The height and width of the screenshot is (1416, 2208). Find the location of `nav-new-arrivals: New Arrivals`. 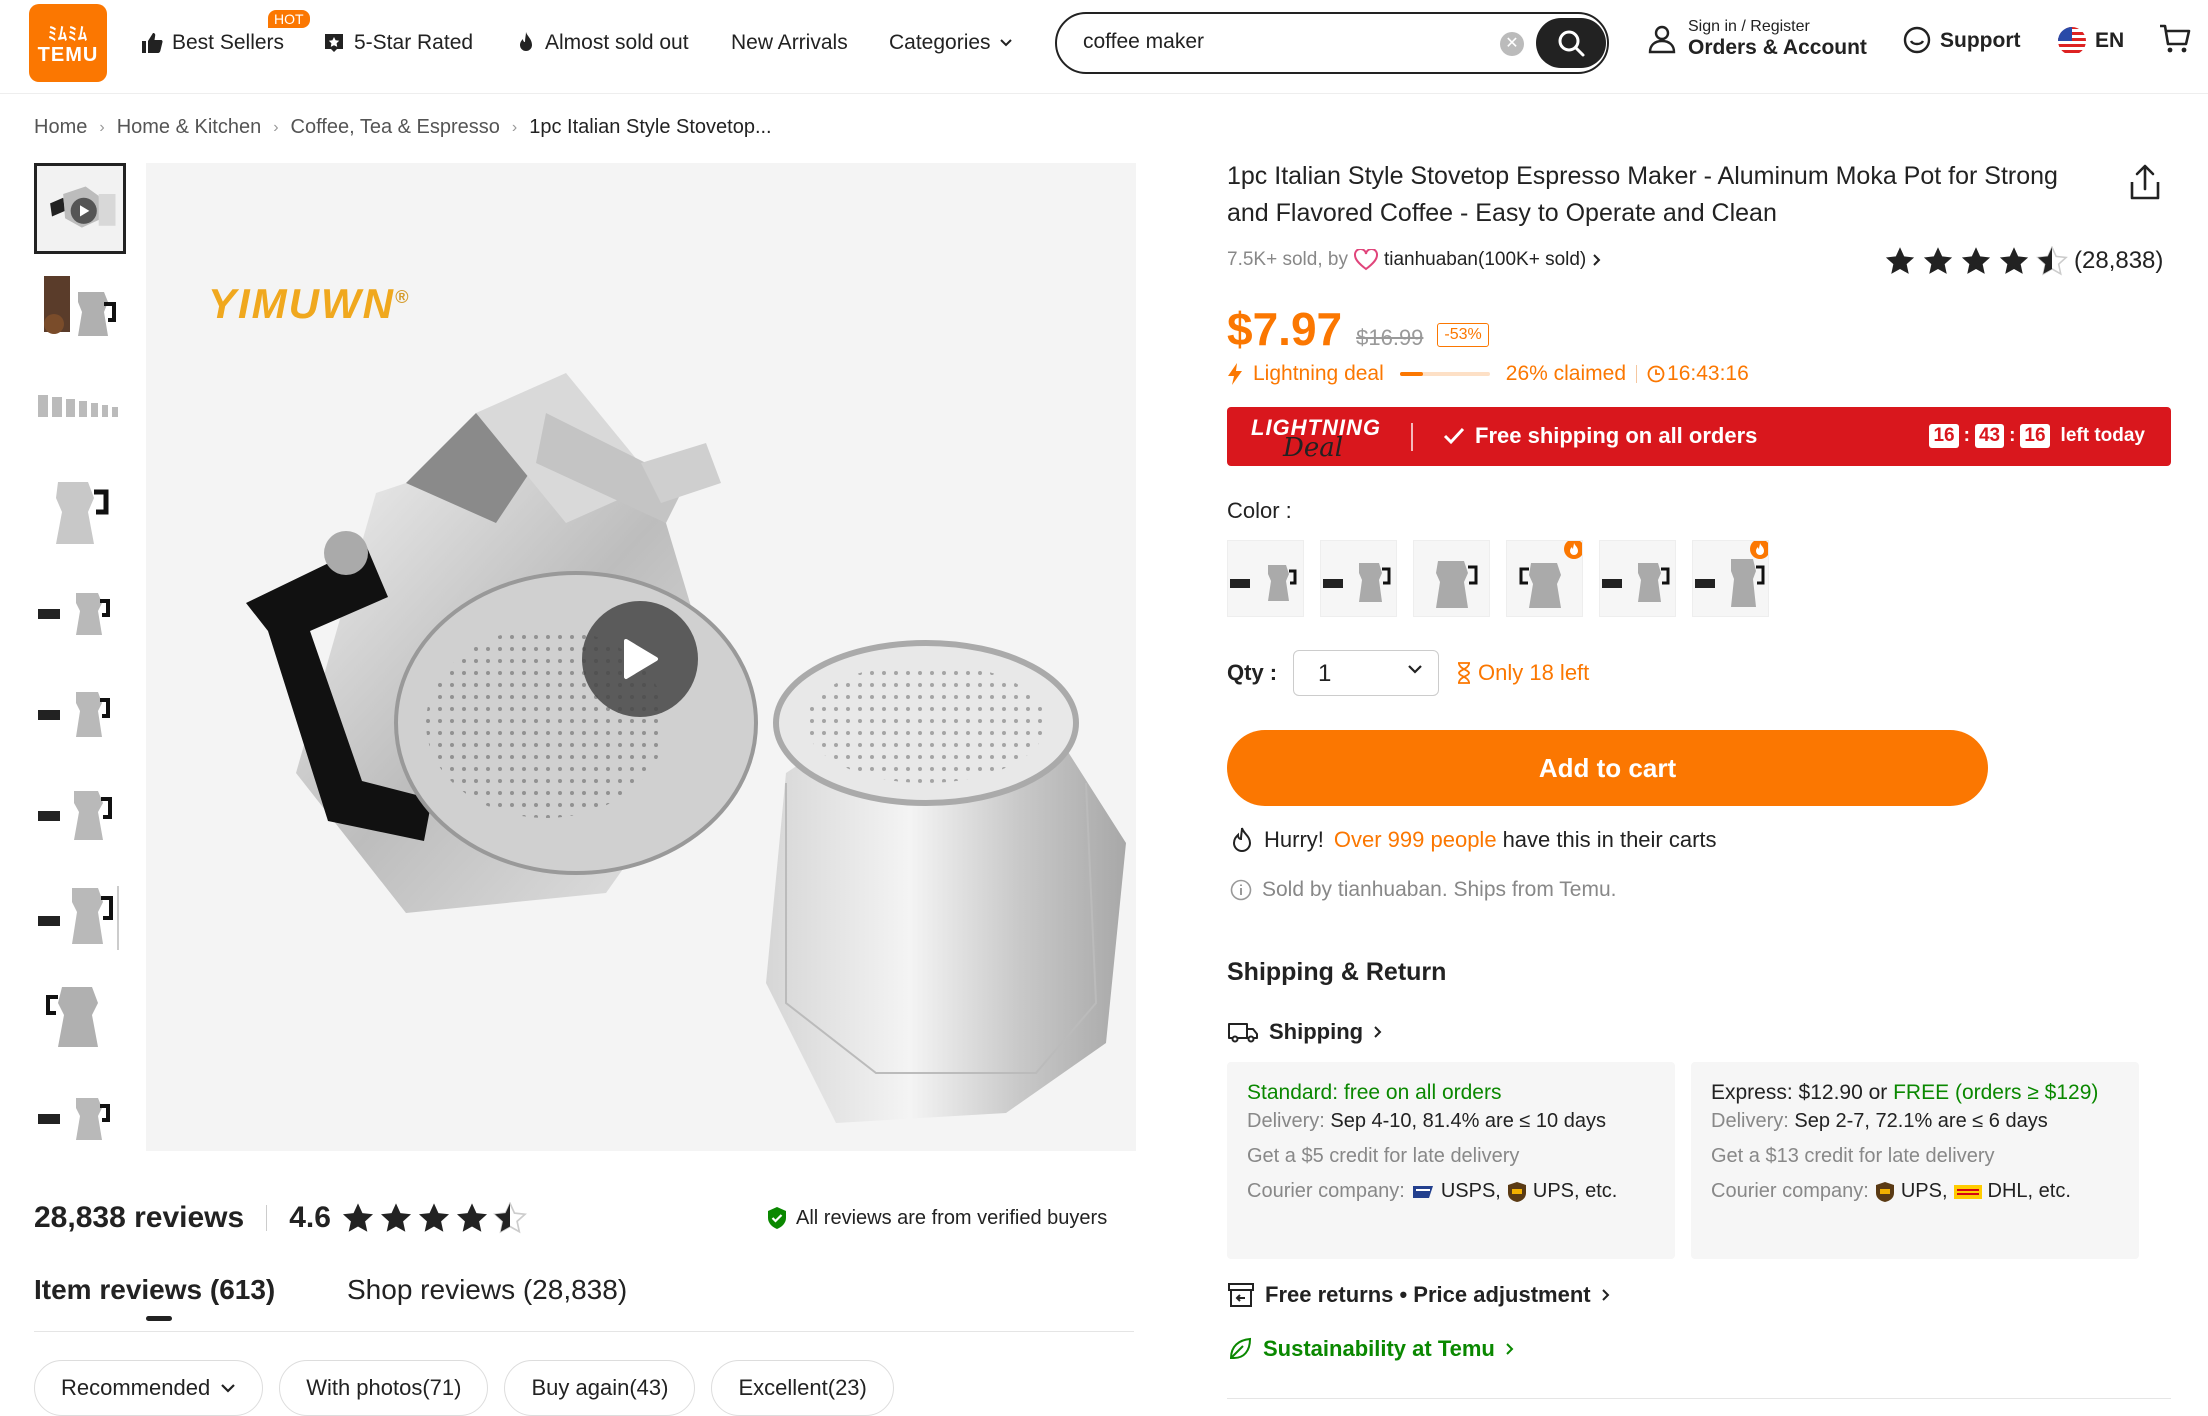

nav-new-arrivals: New Arrivals is located at coordinates (789, 43).